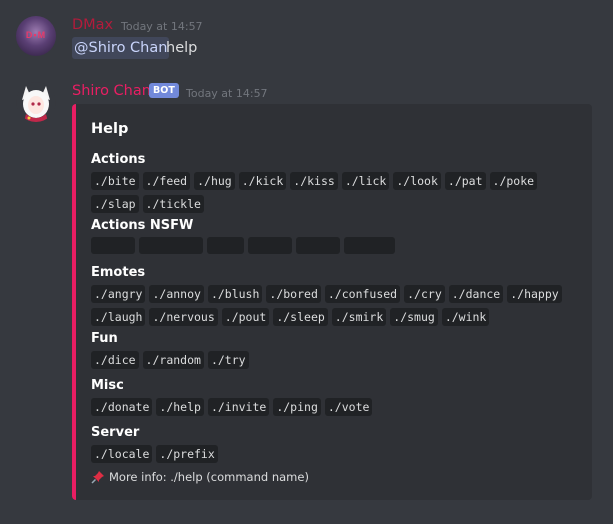 This screenshot has width=613, height=524. I want to click on field-name-server: Server, so click(115, 432).